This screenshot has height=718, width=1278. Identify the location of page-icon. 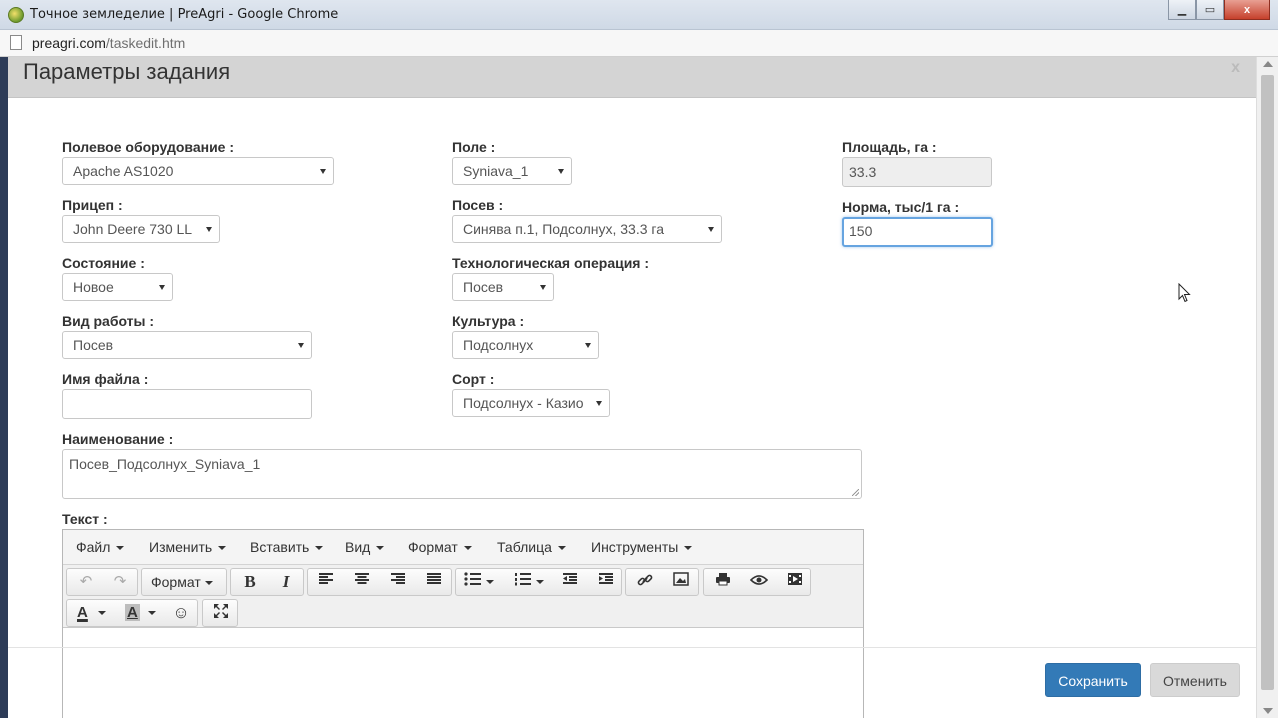
(16, 42).